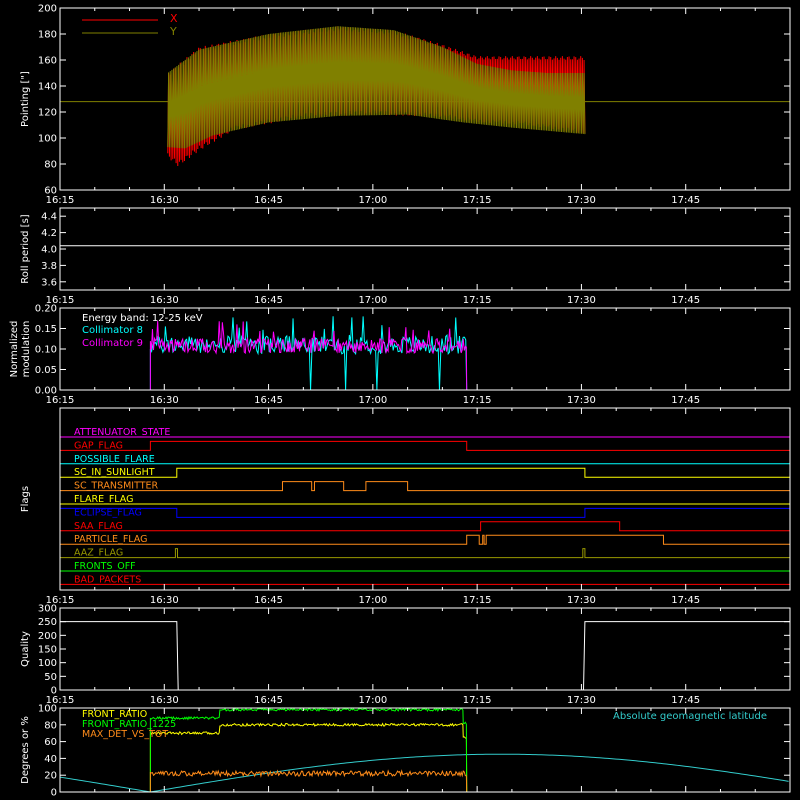 The width and height of the screenshot is (800, 800). Describe the element at coordinates (477, 300) in the screenshot. I see `roll-time-tick-label: 17:15` at that location.